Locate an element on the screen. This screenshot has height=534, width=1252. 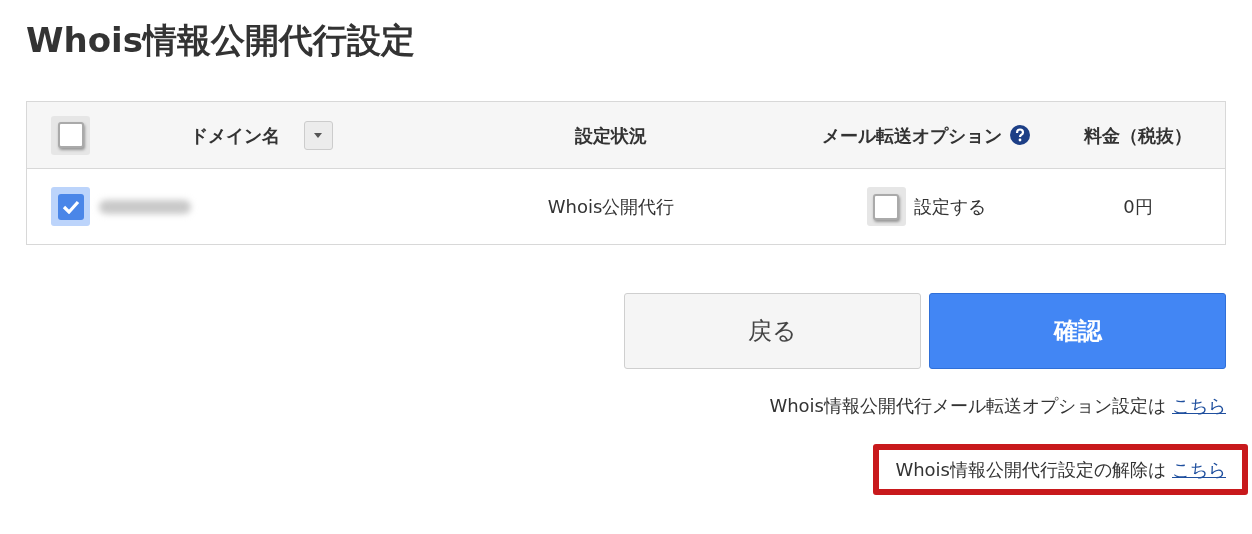
sort-button is located at coordinates (318, 135).